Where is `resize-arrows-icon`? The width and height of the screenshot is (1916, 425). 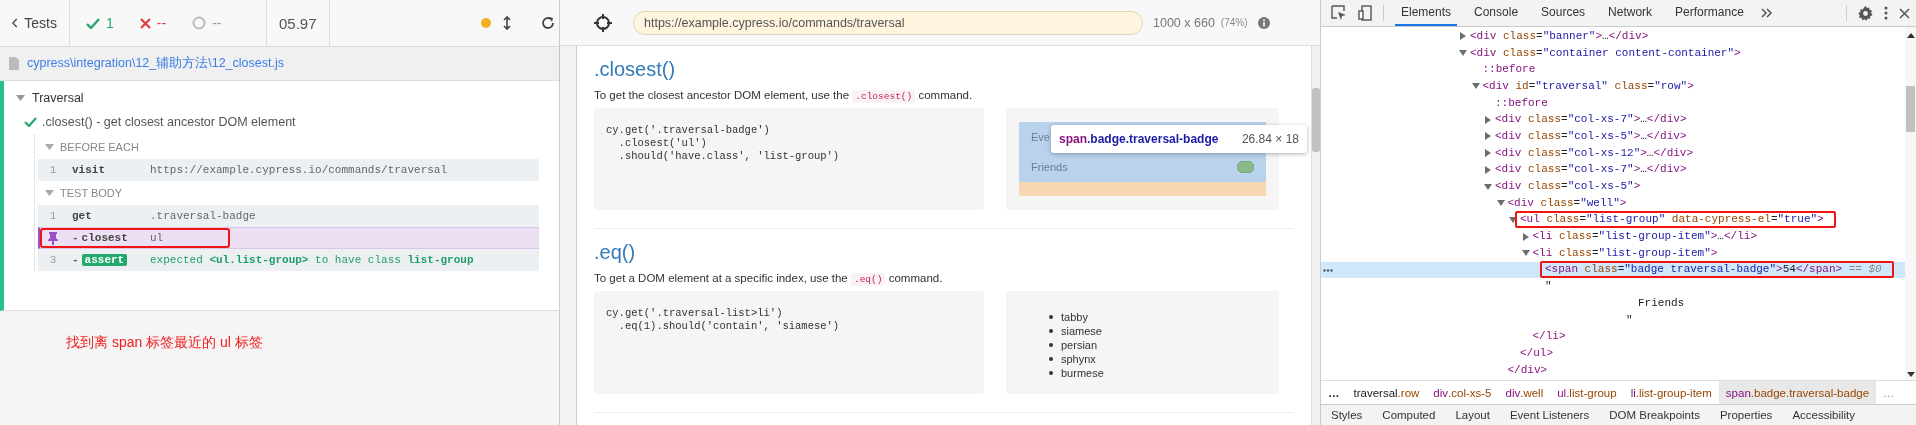 resize-arrows-icon is located at coordinates (507, 23).